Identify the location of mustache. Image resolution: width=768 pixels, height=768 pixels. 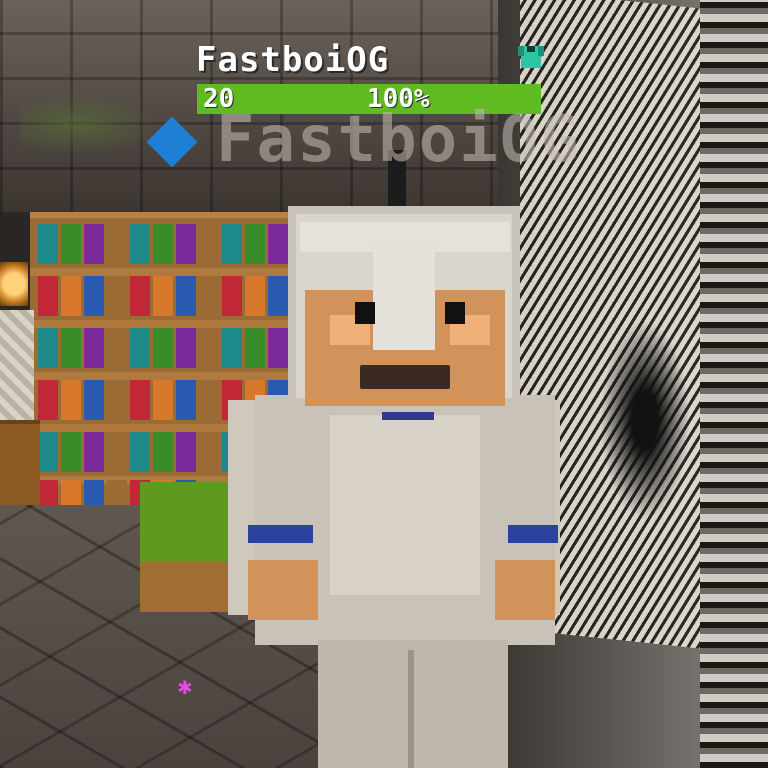
(405, 377).